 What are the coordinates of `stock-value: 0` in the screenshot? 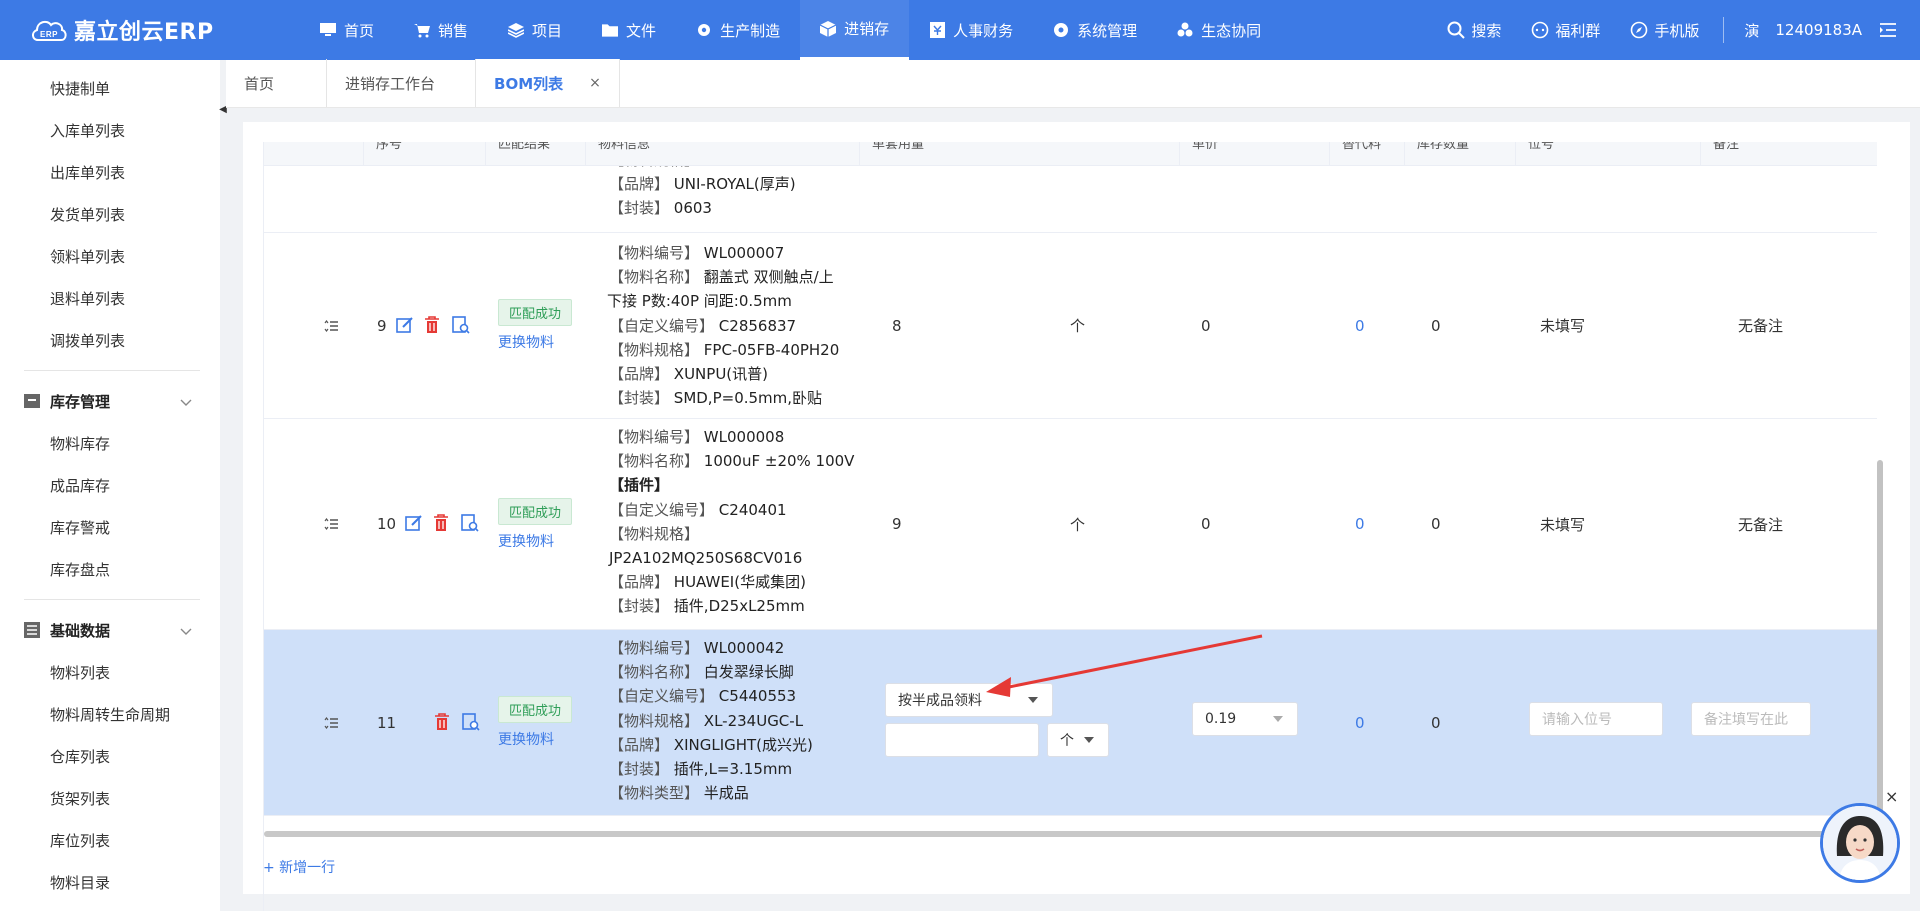 It's located at (1436, 722).